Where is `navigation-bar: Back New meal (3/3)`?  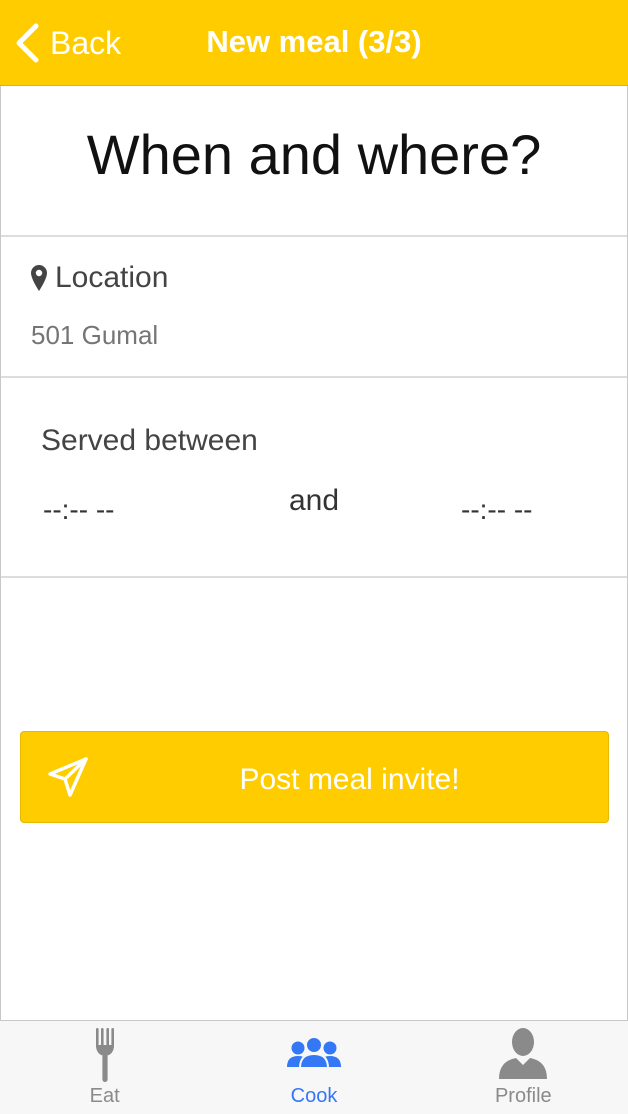 navigation-bar: Back New meal (3/3) is located at coordinates (314, 43).